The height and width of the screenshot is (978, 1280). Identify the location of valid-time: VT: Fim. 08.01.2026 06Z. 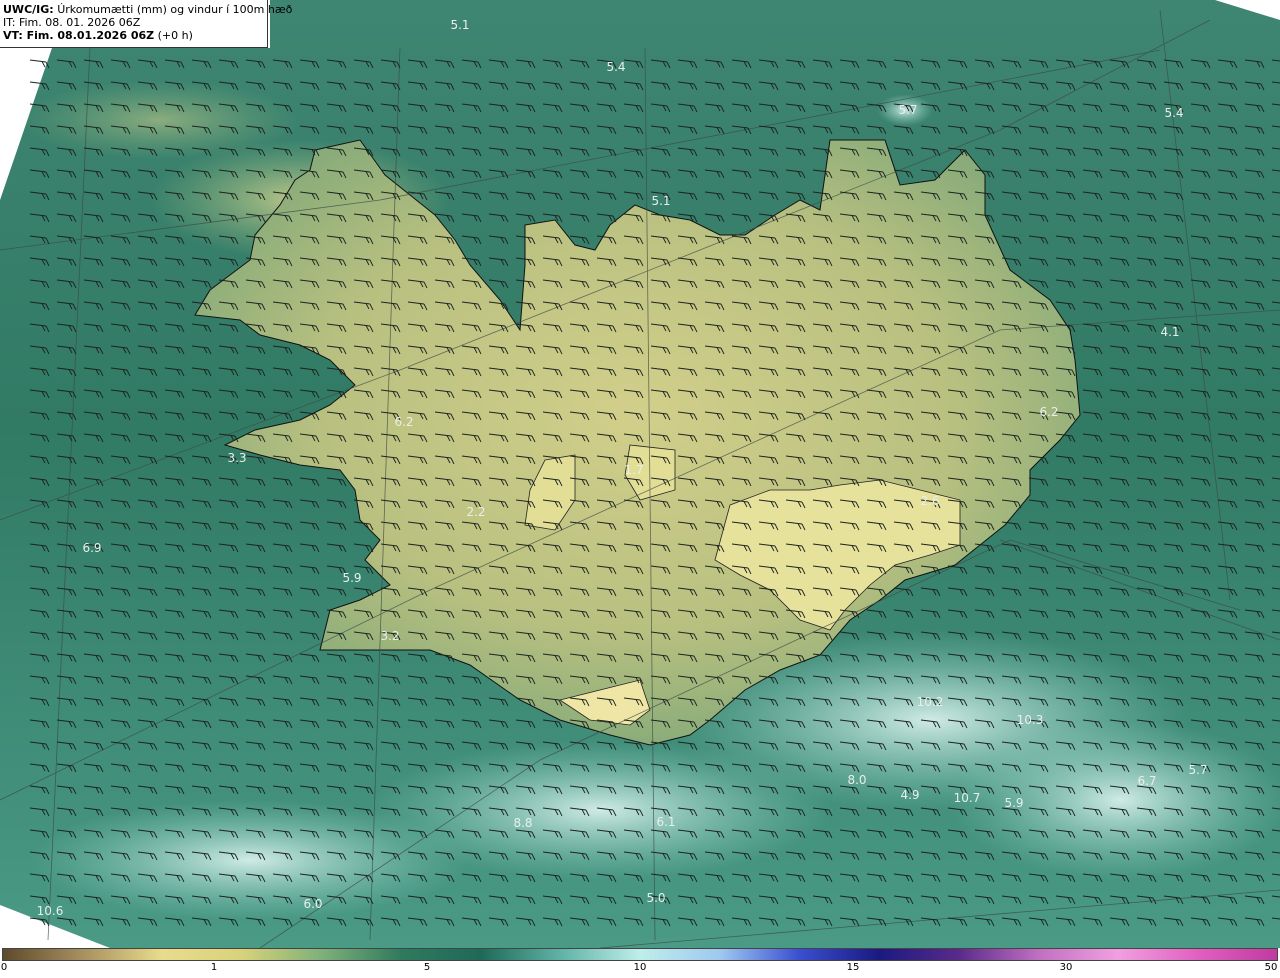
(79, 35).